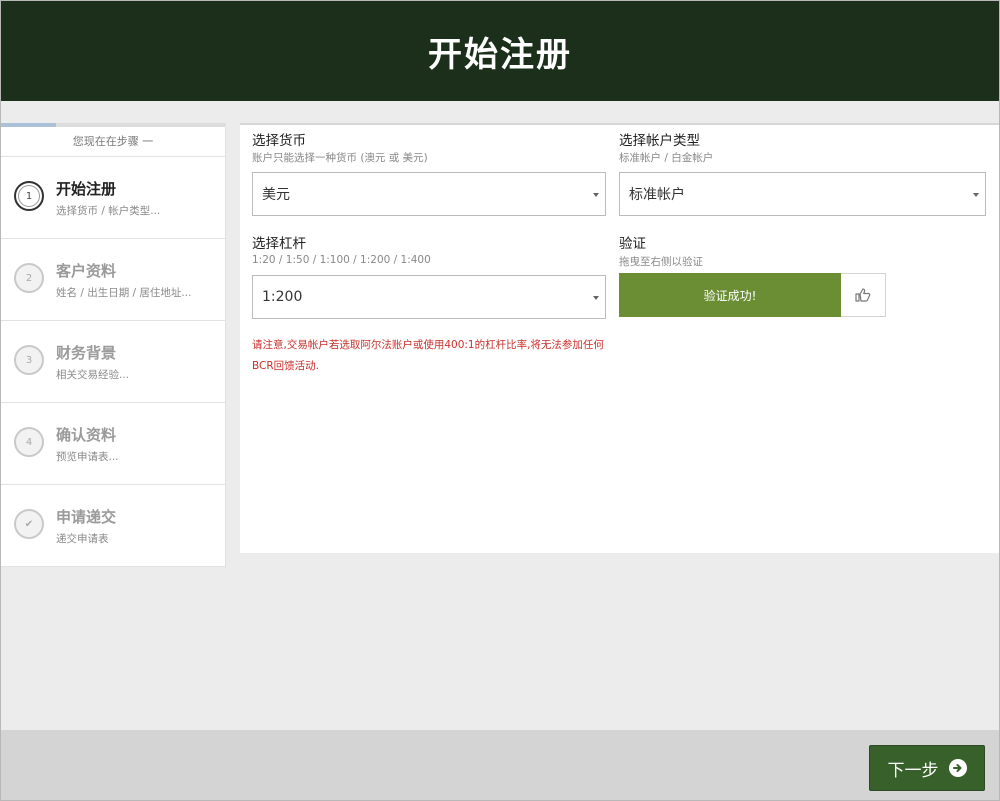 This screenshot has width=1000, height=801. I want to click on check-icon: ✔, so click(29, 524).